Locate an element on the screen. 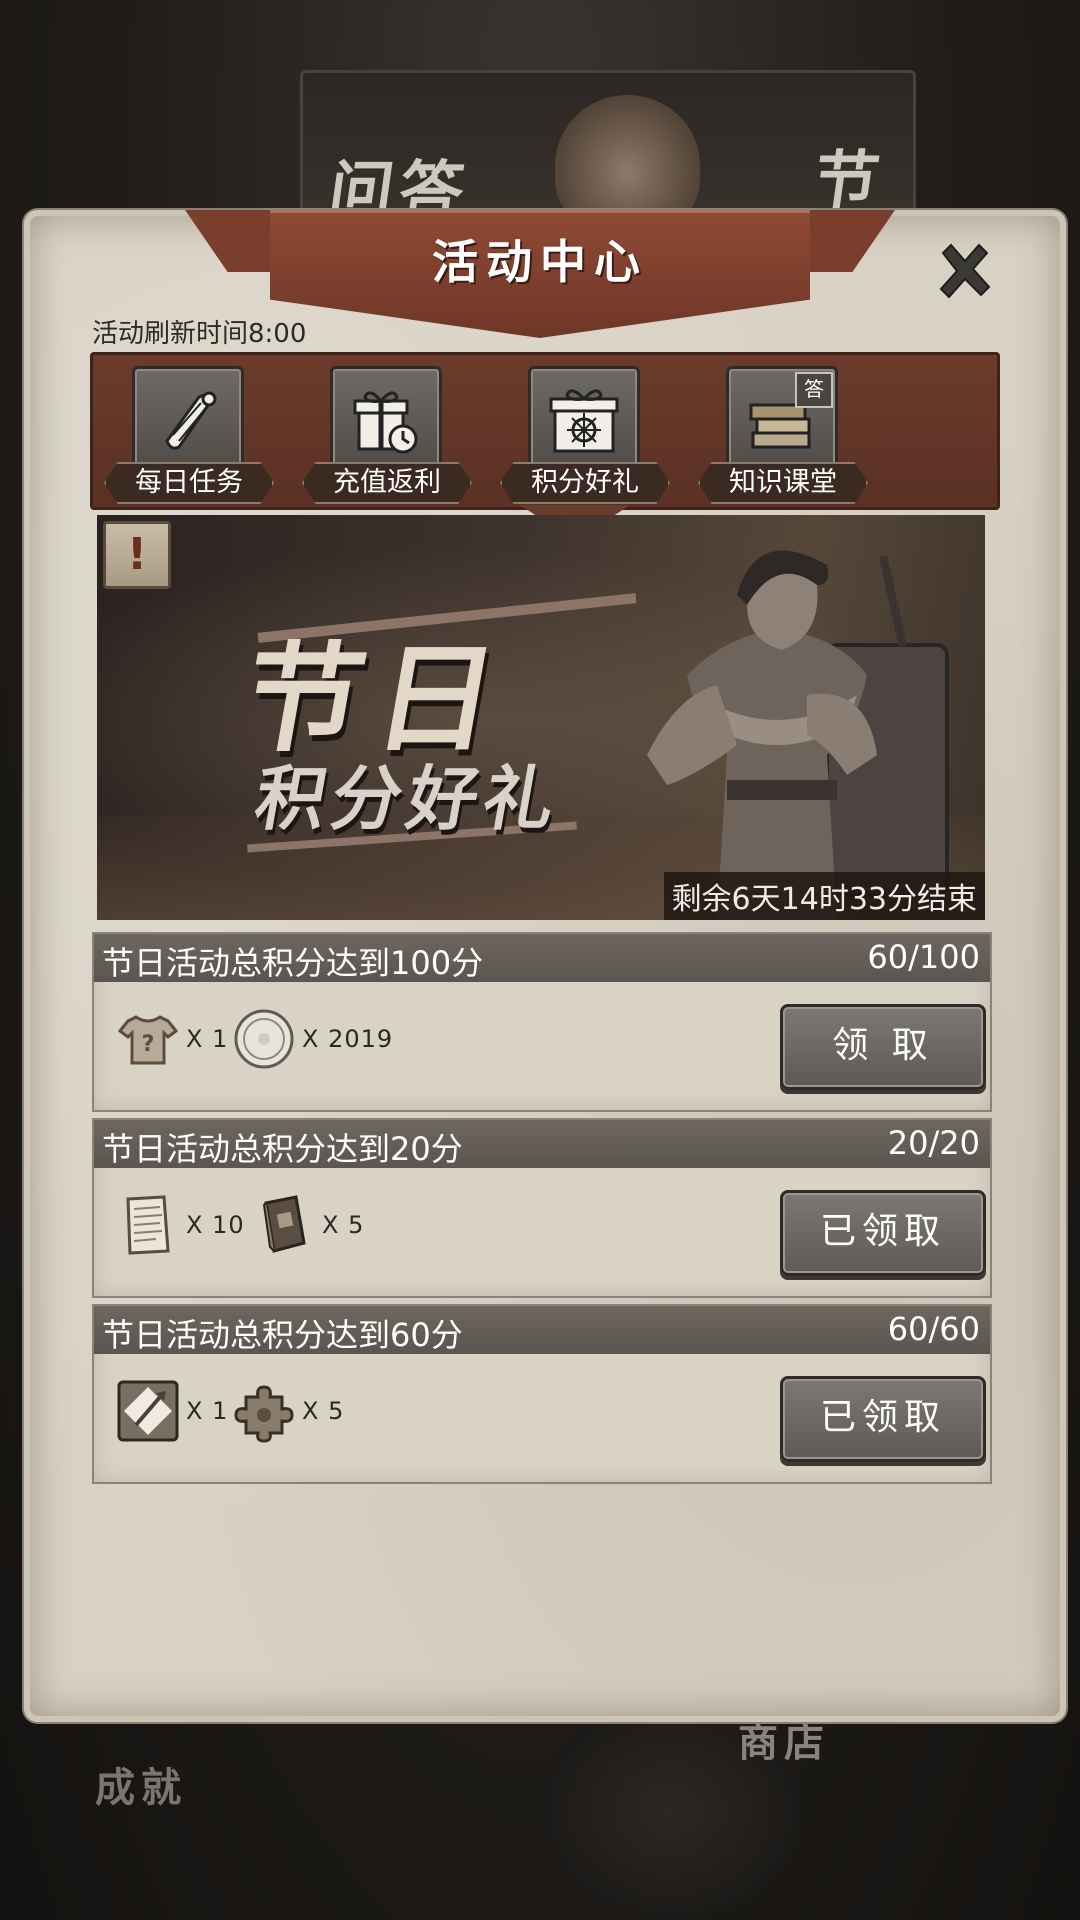 The width and height of the screenshot is (1080, 1920). tab-daily-tasks: 每日任务 is located at coordinates (189, 436).